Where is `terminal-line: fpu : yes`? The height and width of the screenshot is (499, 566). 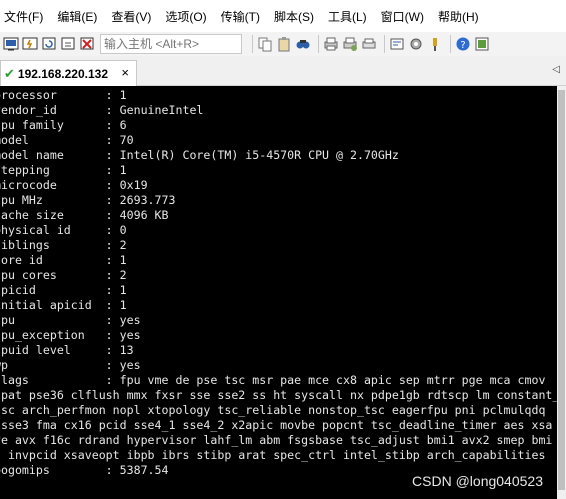
terminal-line: fpu : yes is located at coordinates (70, 320).